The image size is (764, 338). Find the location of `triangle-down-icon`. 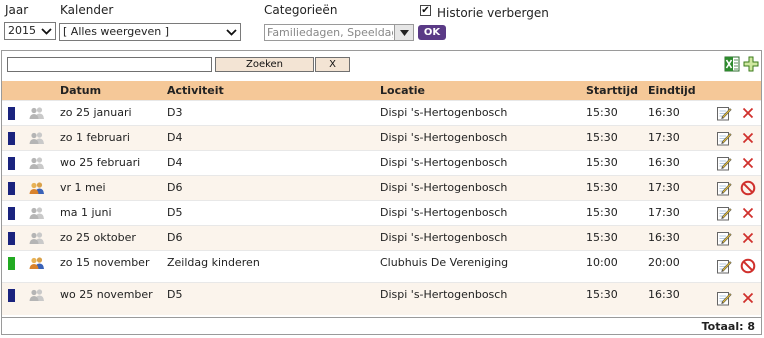

triangle-down-icon is located at coordinates (403, 32).